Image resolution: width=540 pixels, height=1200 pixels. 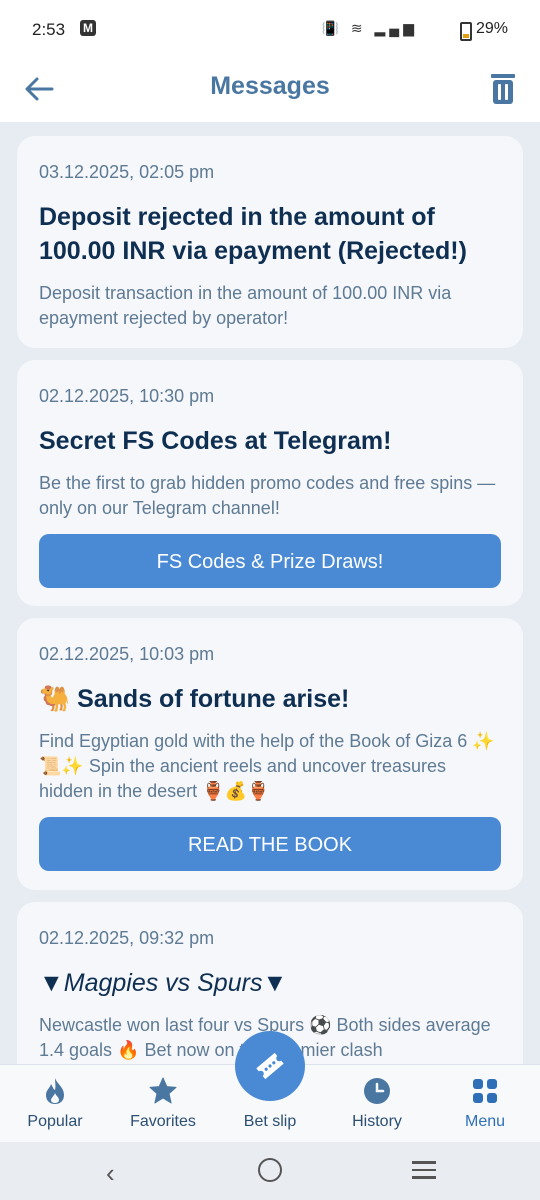 What do you see at coordinates (88, 28) in the screenshot?
I see `carrier-badge: M` at bounding box center [88, 28].